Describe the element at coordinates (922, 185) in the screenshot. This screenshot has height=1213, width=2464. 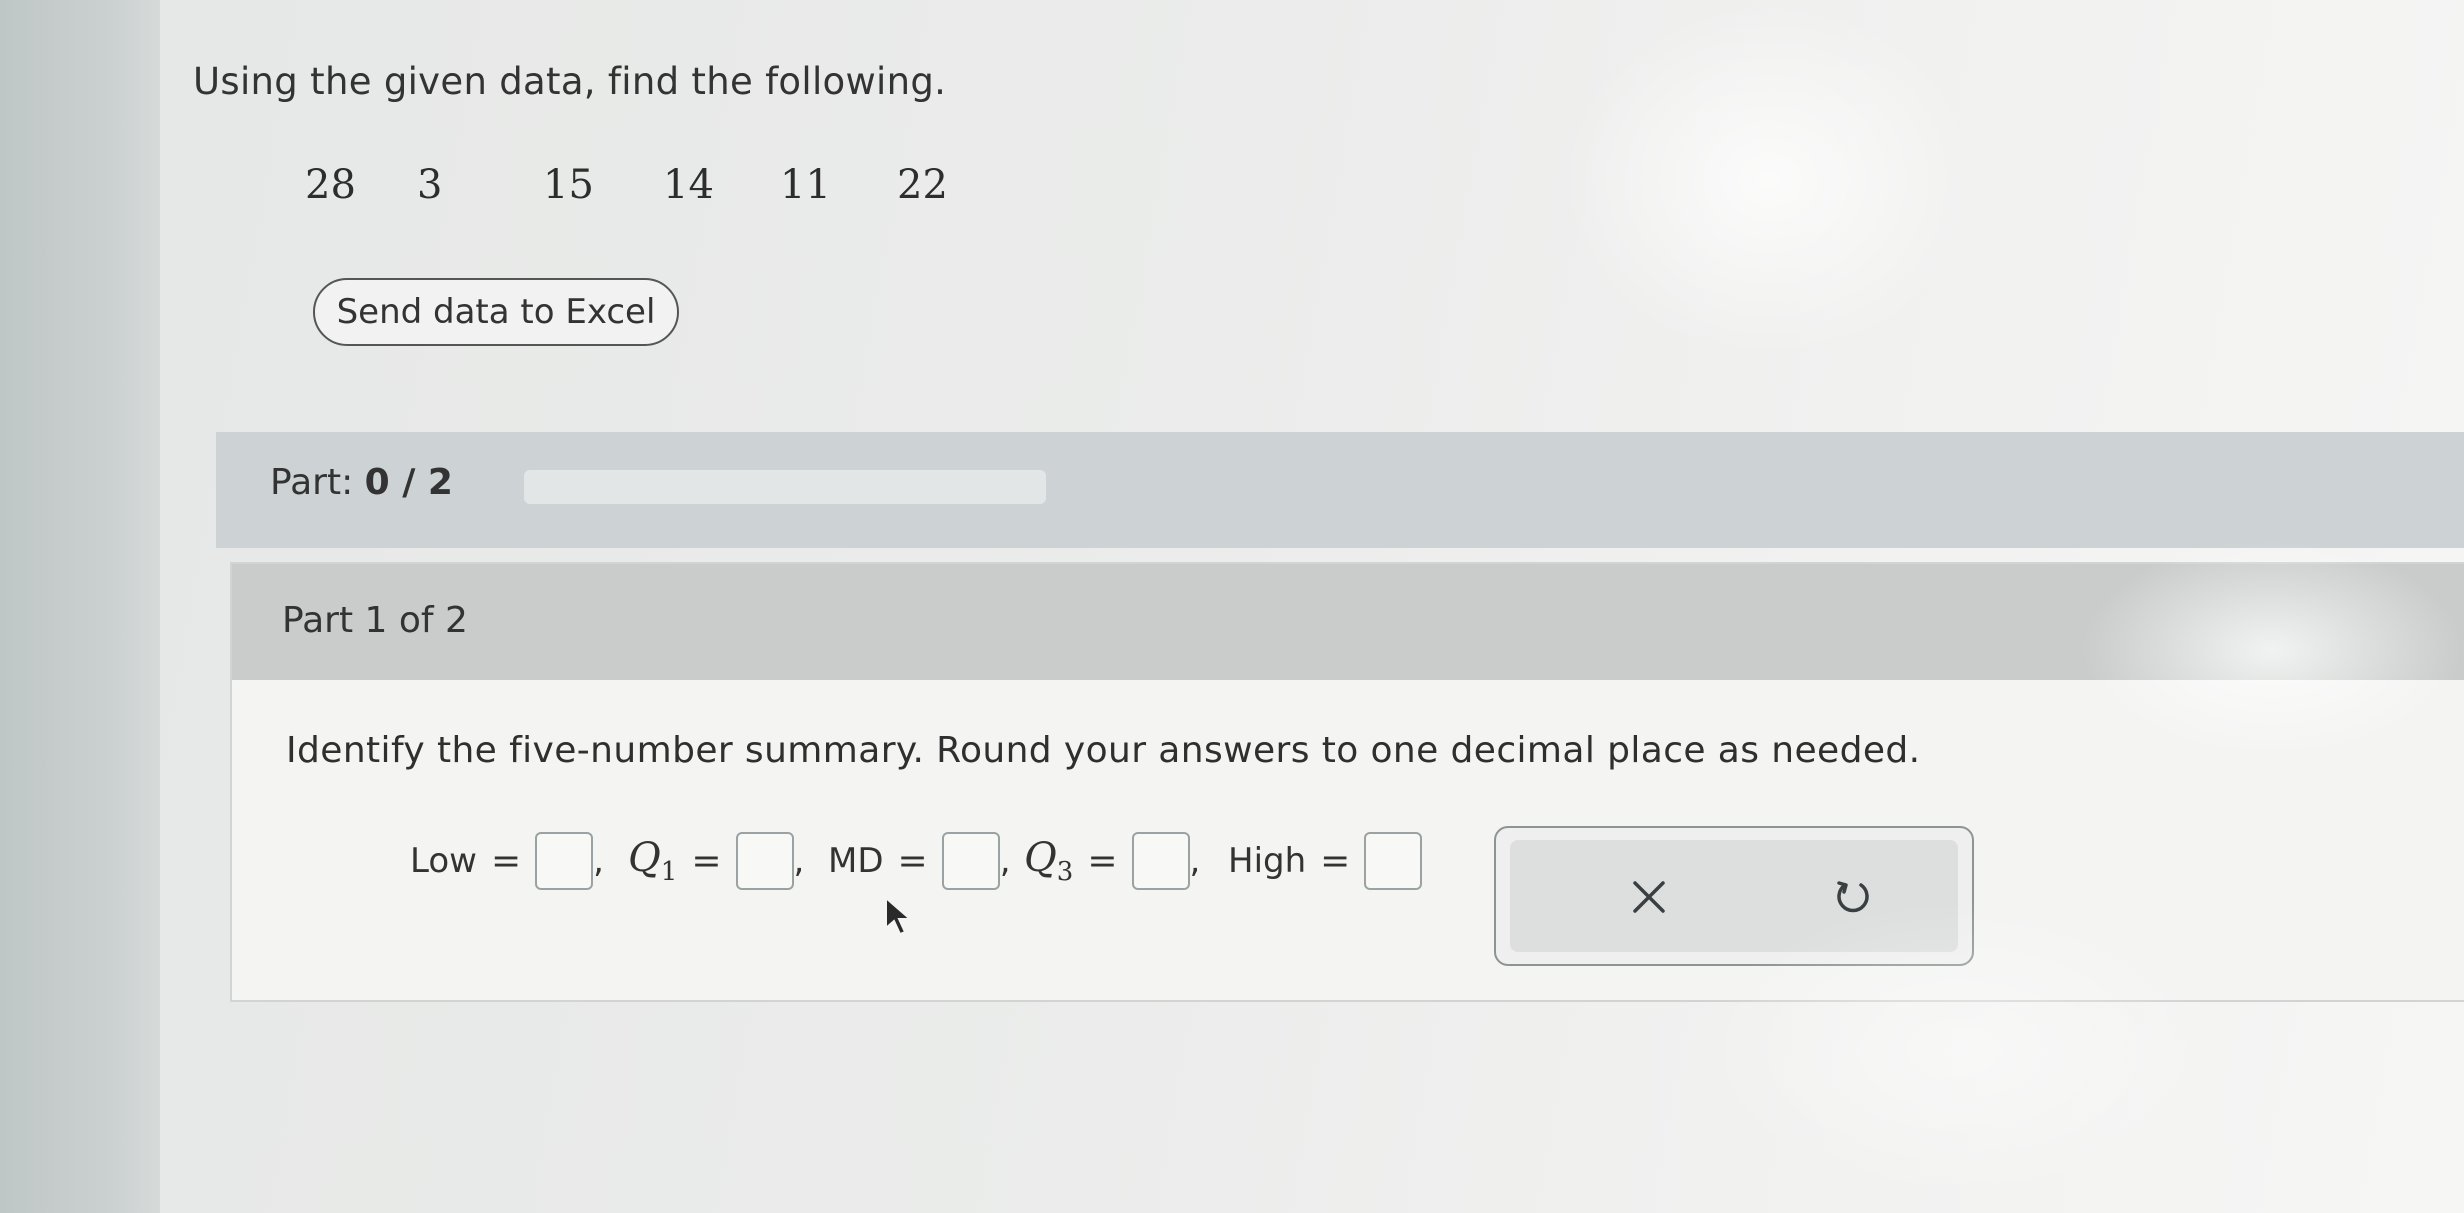
I see `data-value: 22` at that location.